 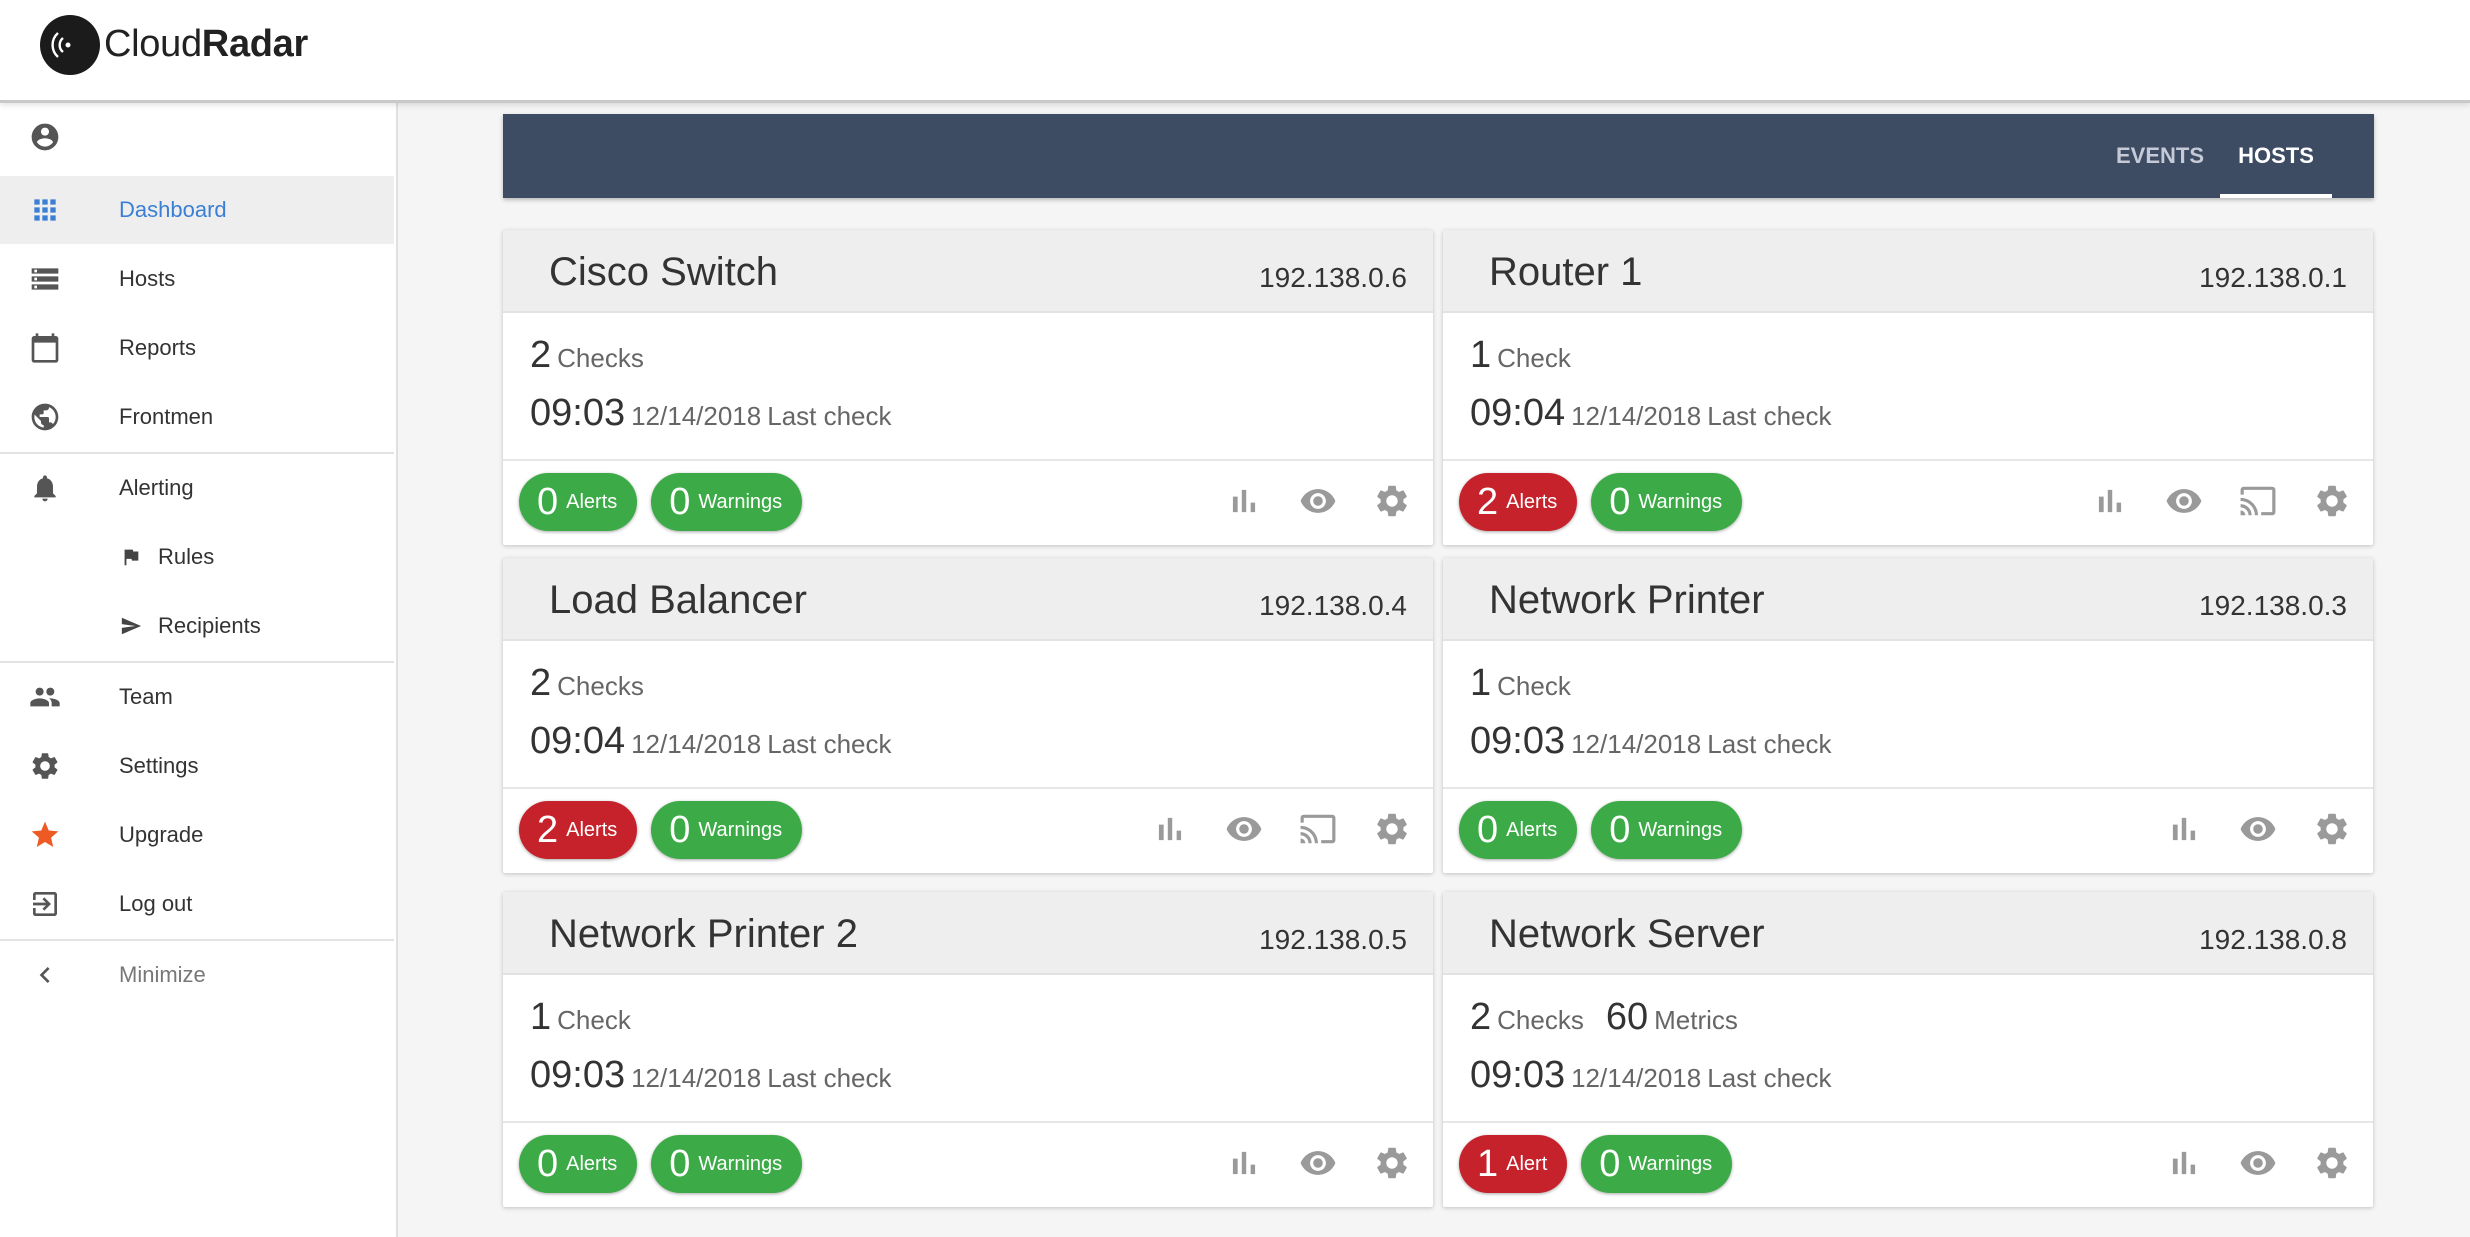 I want to click on checks-summary: 2 Checks, so click(x=587, y=683).